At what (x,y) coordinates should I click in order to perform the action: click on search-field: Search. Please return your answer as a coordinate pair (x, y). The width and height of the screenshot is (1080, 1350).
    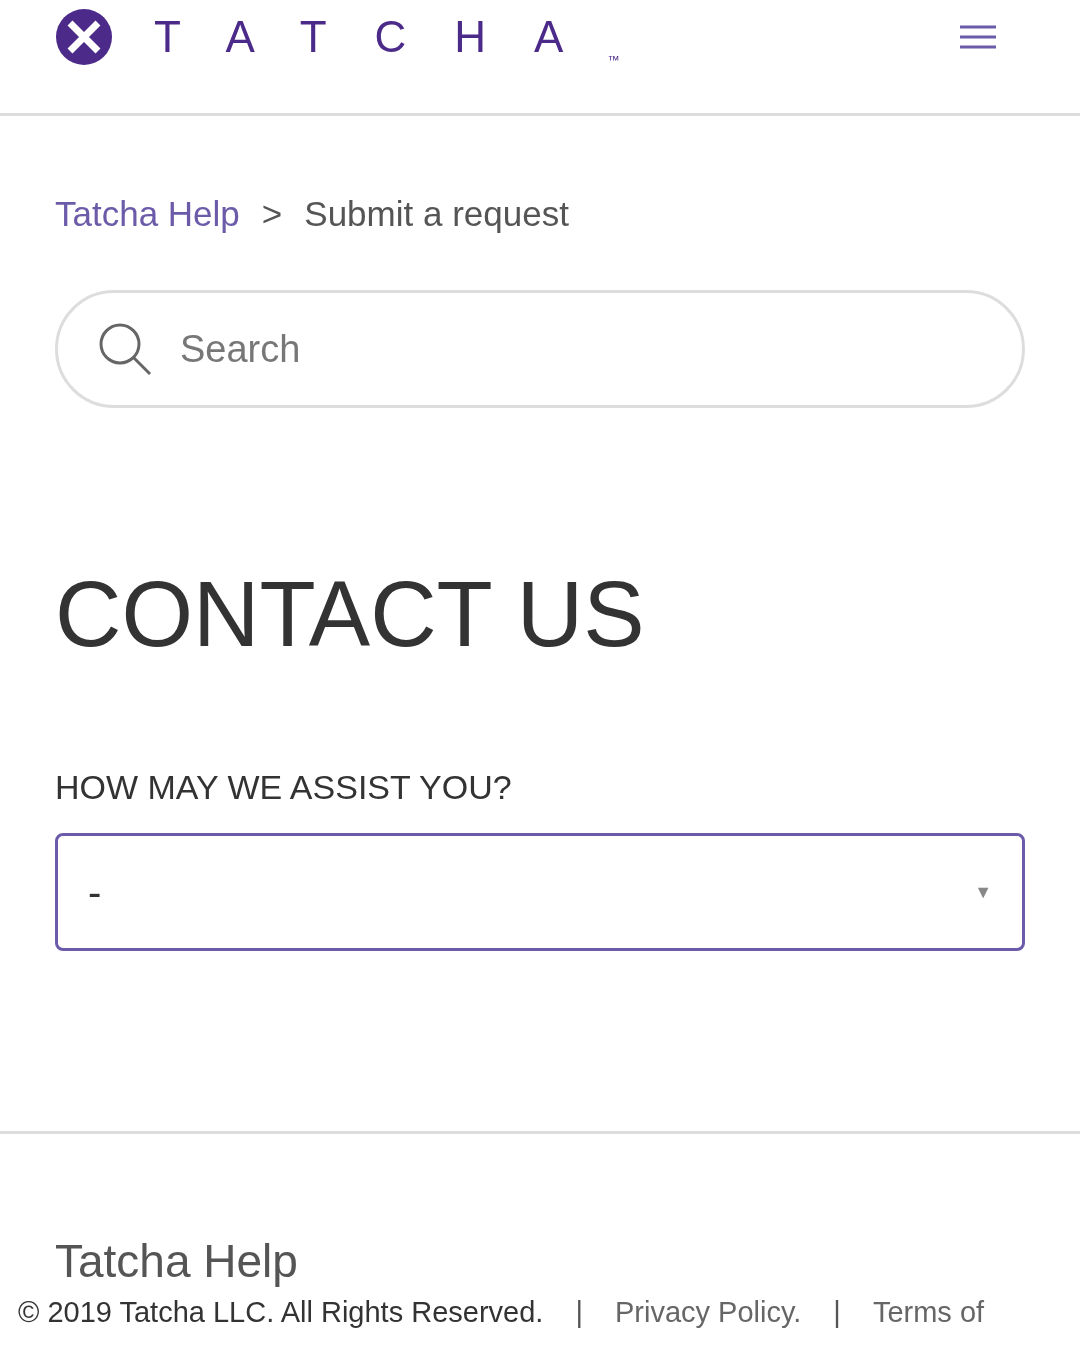
    Looking at the image, I should click on (540, 349).